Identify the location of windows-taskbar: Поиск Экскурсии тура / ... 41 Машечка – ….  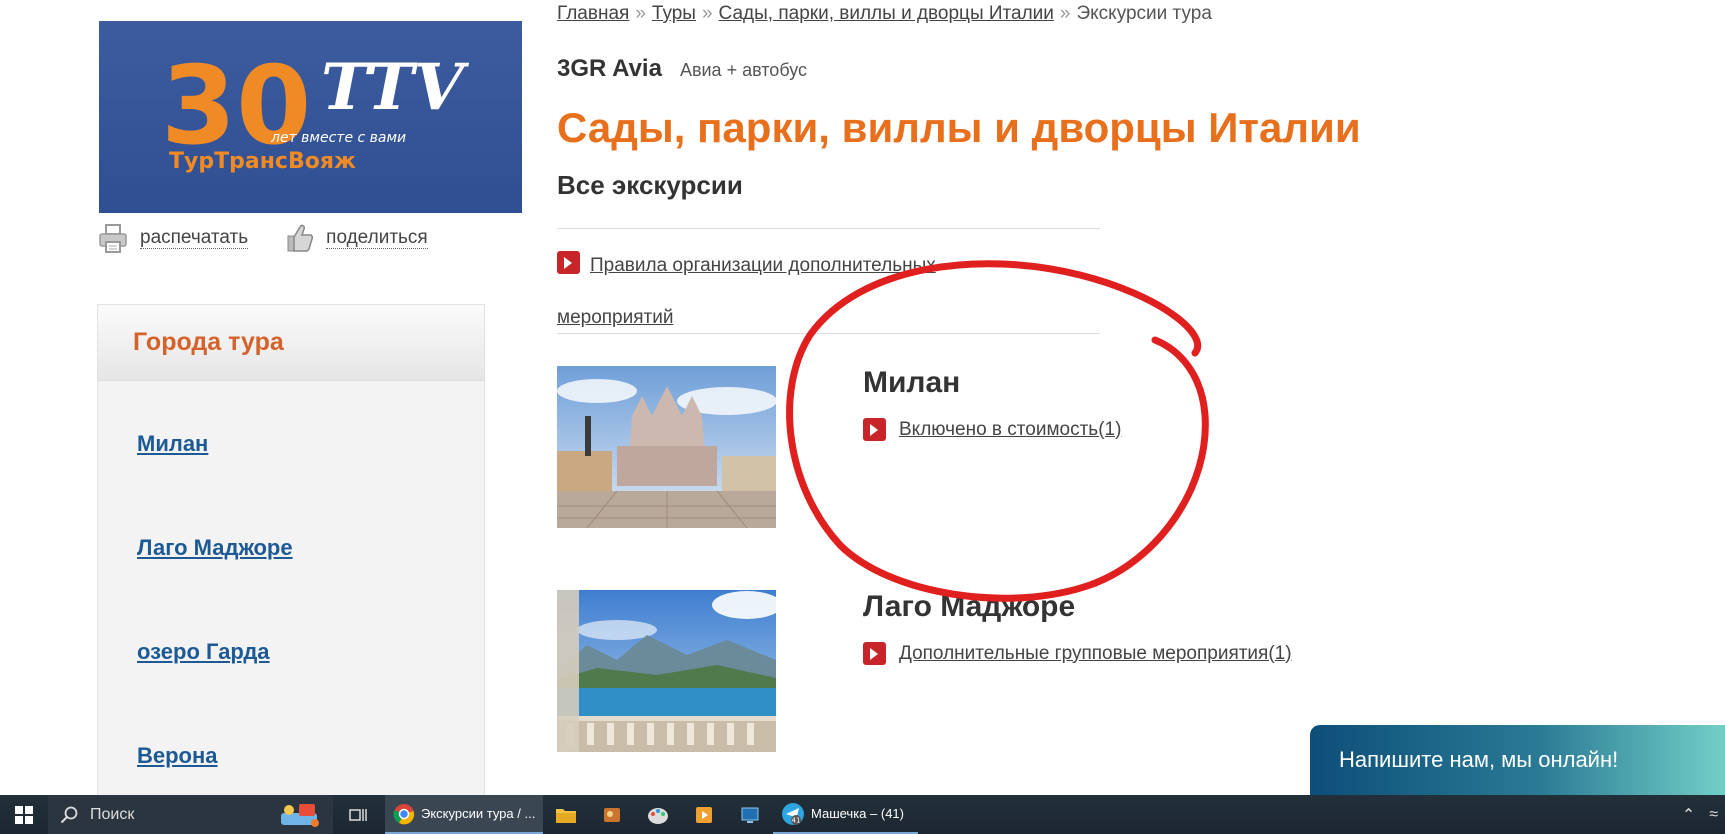
(862, 814).